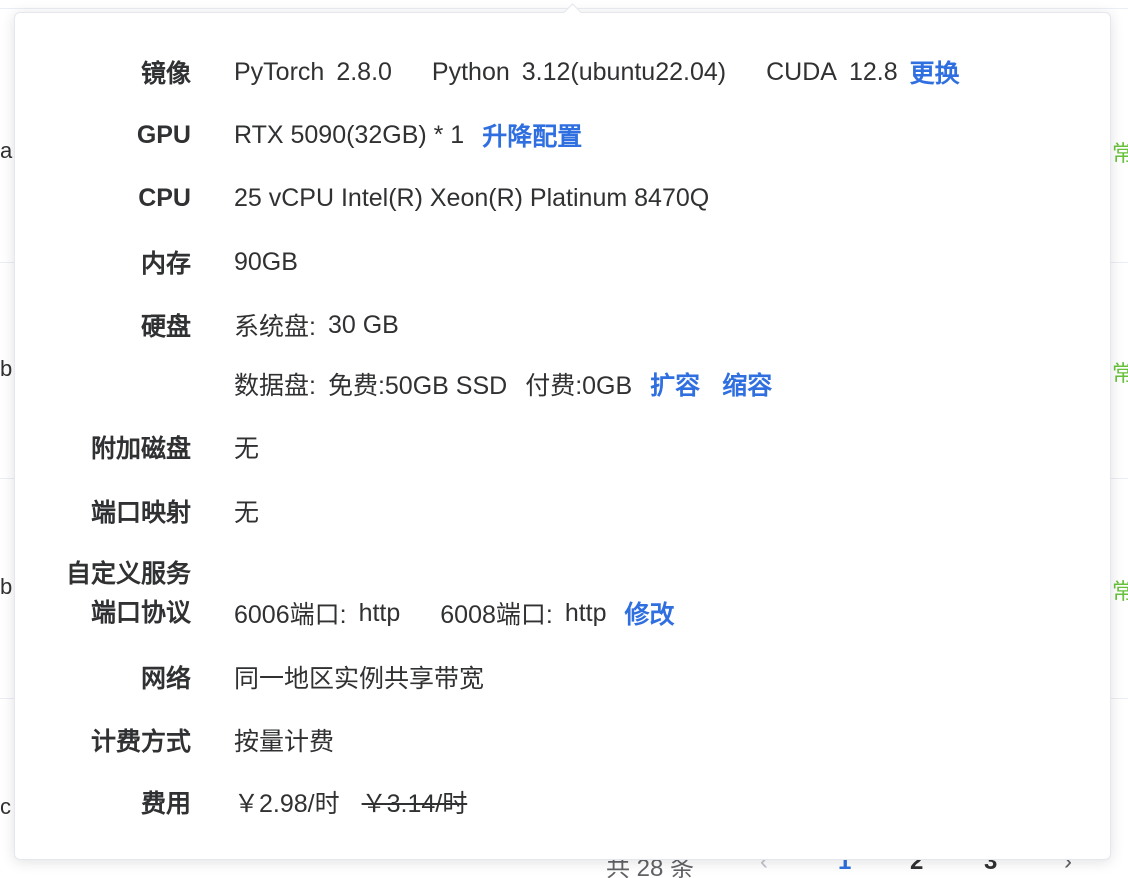 Image resolution: width=1128 pixels, height=878 pixels. I want to click on port1-label: 6006端口:, so click(290, 615).